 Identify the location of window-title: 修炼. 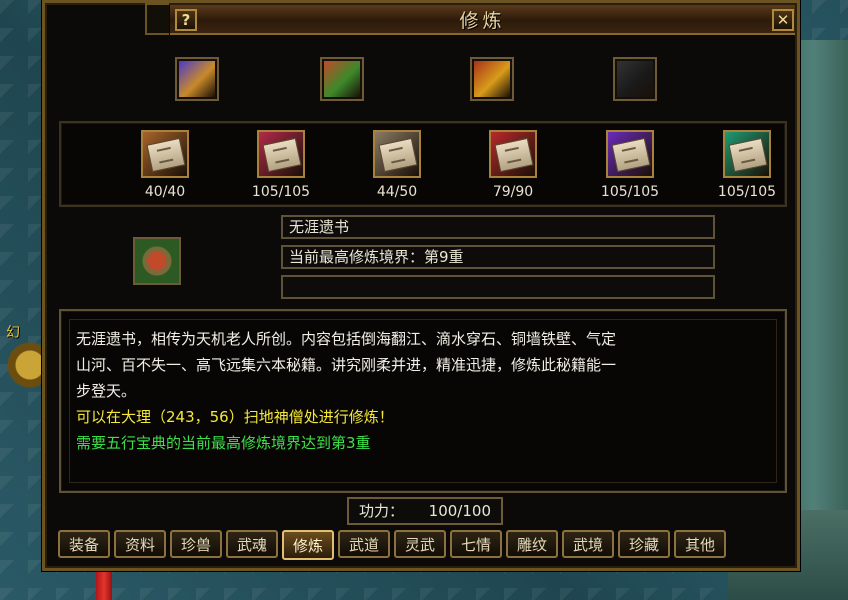
(482, 20).